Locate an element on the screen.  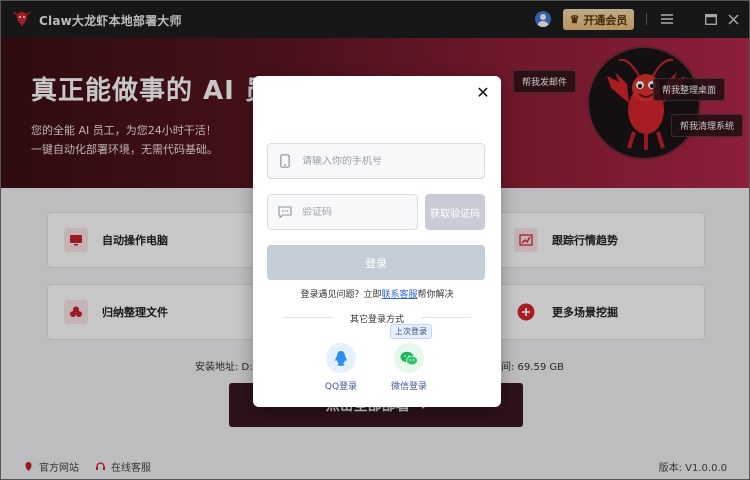
code-input is located at coordinates (352, 212).